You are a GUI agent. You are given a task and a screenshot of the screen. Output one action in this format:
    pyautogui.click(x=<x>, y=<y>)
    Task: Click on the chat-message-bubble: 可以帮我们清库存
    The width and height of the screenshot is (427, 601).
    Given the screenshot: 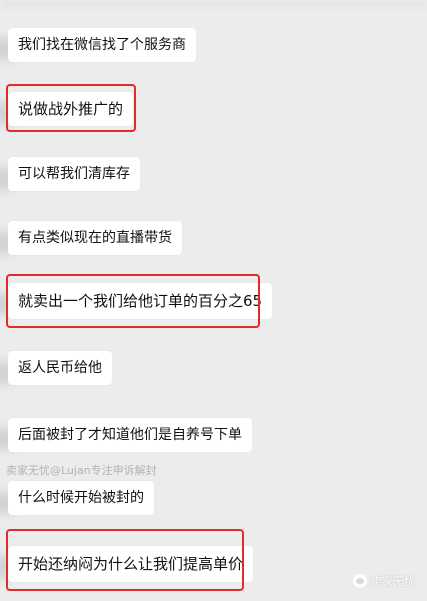 What is the action you would take?
    pyautogui.click(x=74, y=174)
    